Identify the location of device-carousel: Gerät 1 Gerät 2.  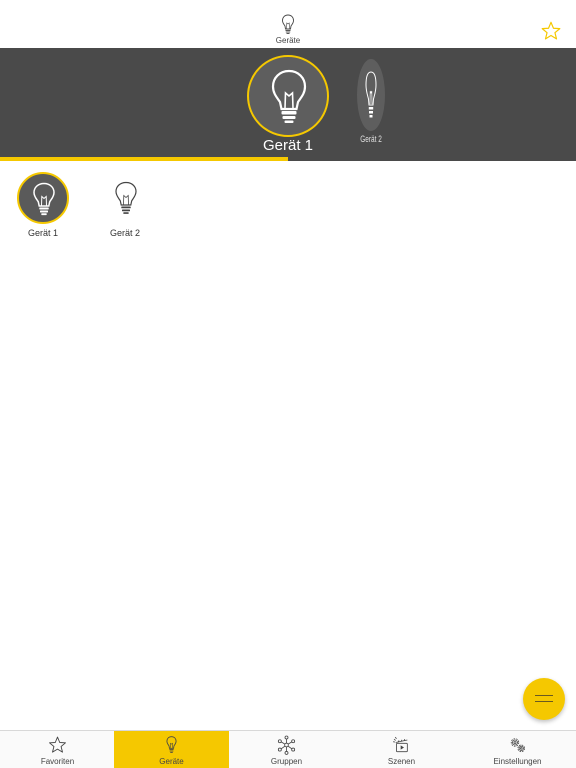
(288, 104).